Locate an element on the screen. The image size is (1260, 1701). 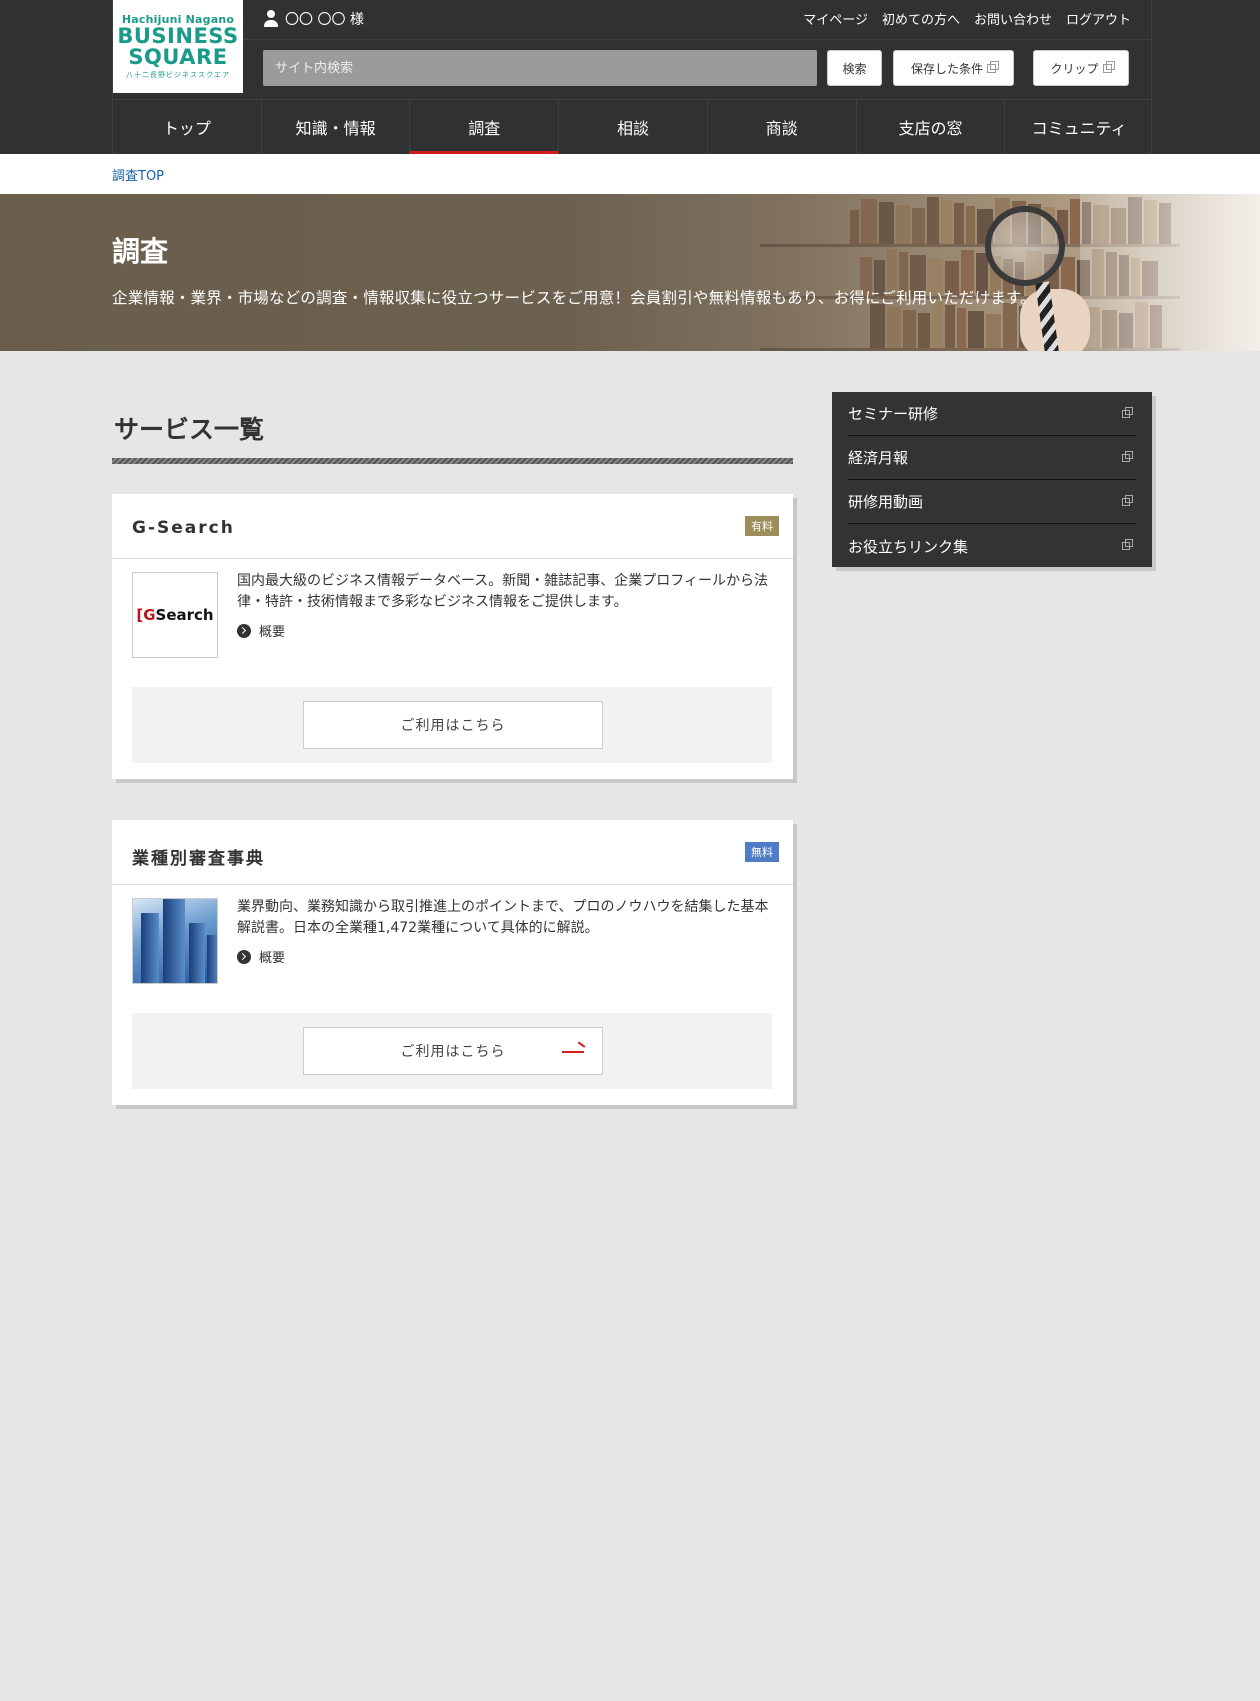
sidebar-item-label: 経済月報 is located at coordinates (878, 458).